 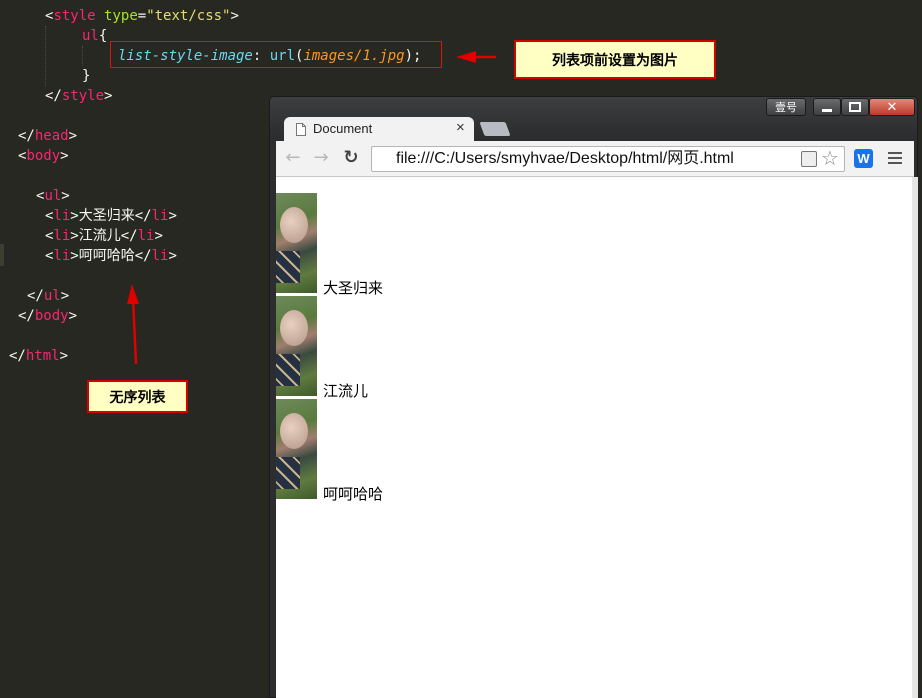 What do you see at coordinates (915, 437) in the screenshot?
I see `scrollbar` at bounding box center [915, 437].